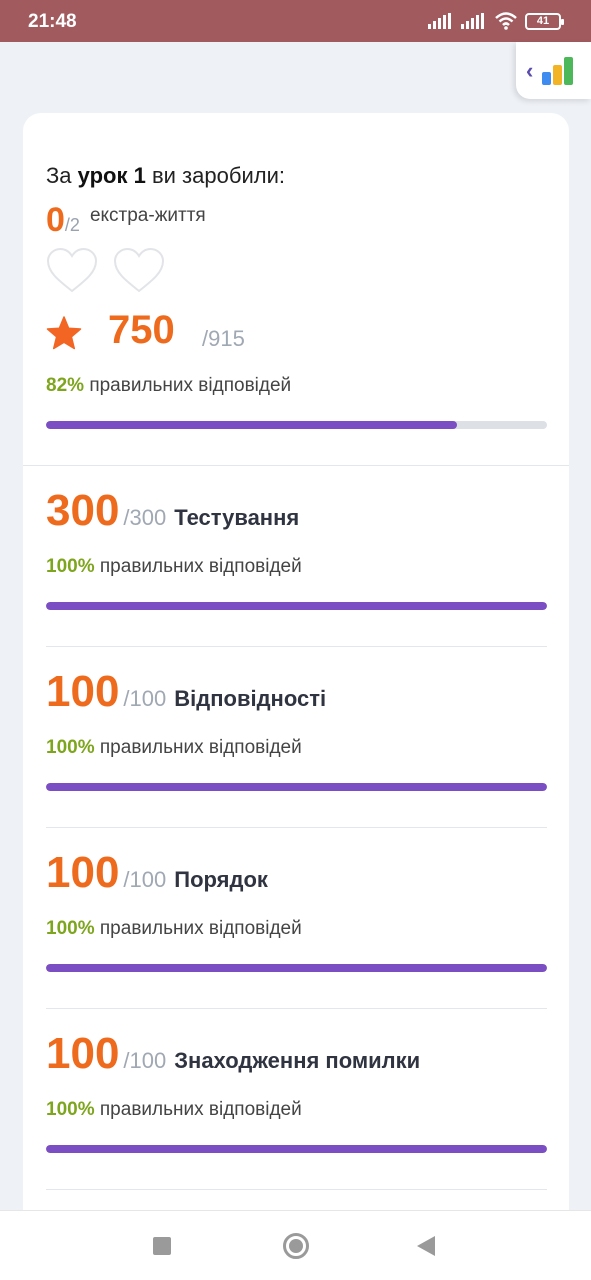 The image size is (591, 1280). What do you see at coordinates (141, 330) in the screenshot?
I see `score-value: 750` at bounding box center [141, 330].